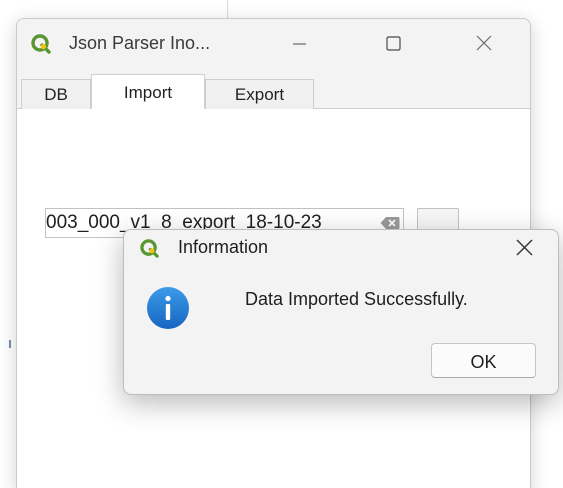 The image size is (563, 488). Describe the element at coordinates (168, 308) in the screenshot. I see `info-icon` at that location.